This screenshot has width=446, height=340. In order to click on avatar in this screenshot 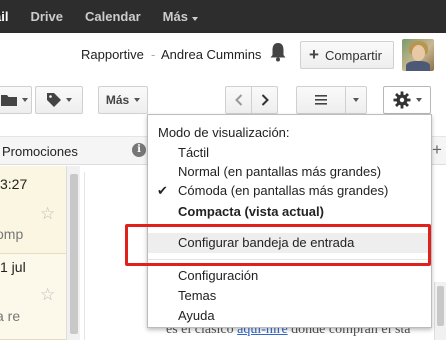, I will do `click(418, 55)`.